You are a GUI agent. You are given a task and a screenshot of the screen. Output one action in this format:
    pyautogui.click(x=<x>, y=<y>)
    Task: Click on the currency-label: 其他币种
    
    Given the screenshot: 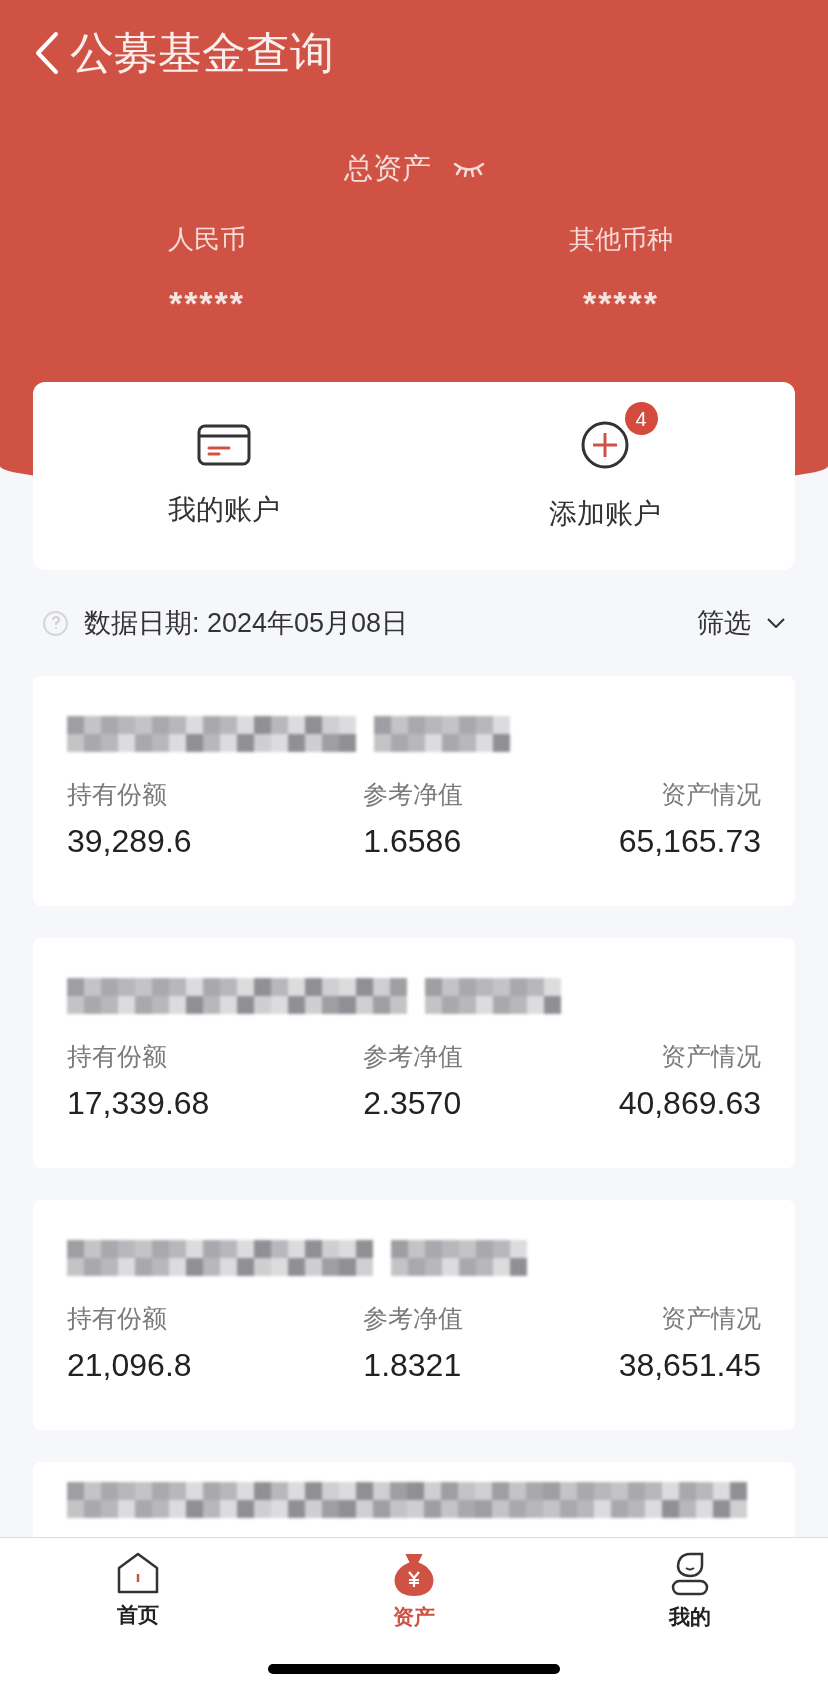 What is the action you would take?
    pyautogui.click(x=621, y=239)
    